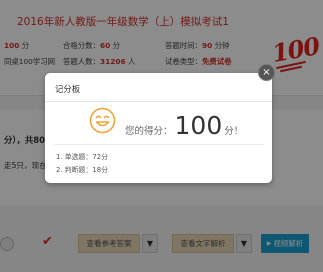 The width and height of the screenshot is (323, 272). What do you see at coordinates (82, 170) in the screenshot?
I see `score-detail-item: 2. 判断题：18分` at bounding box center [82, 170].